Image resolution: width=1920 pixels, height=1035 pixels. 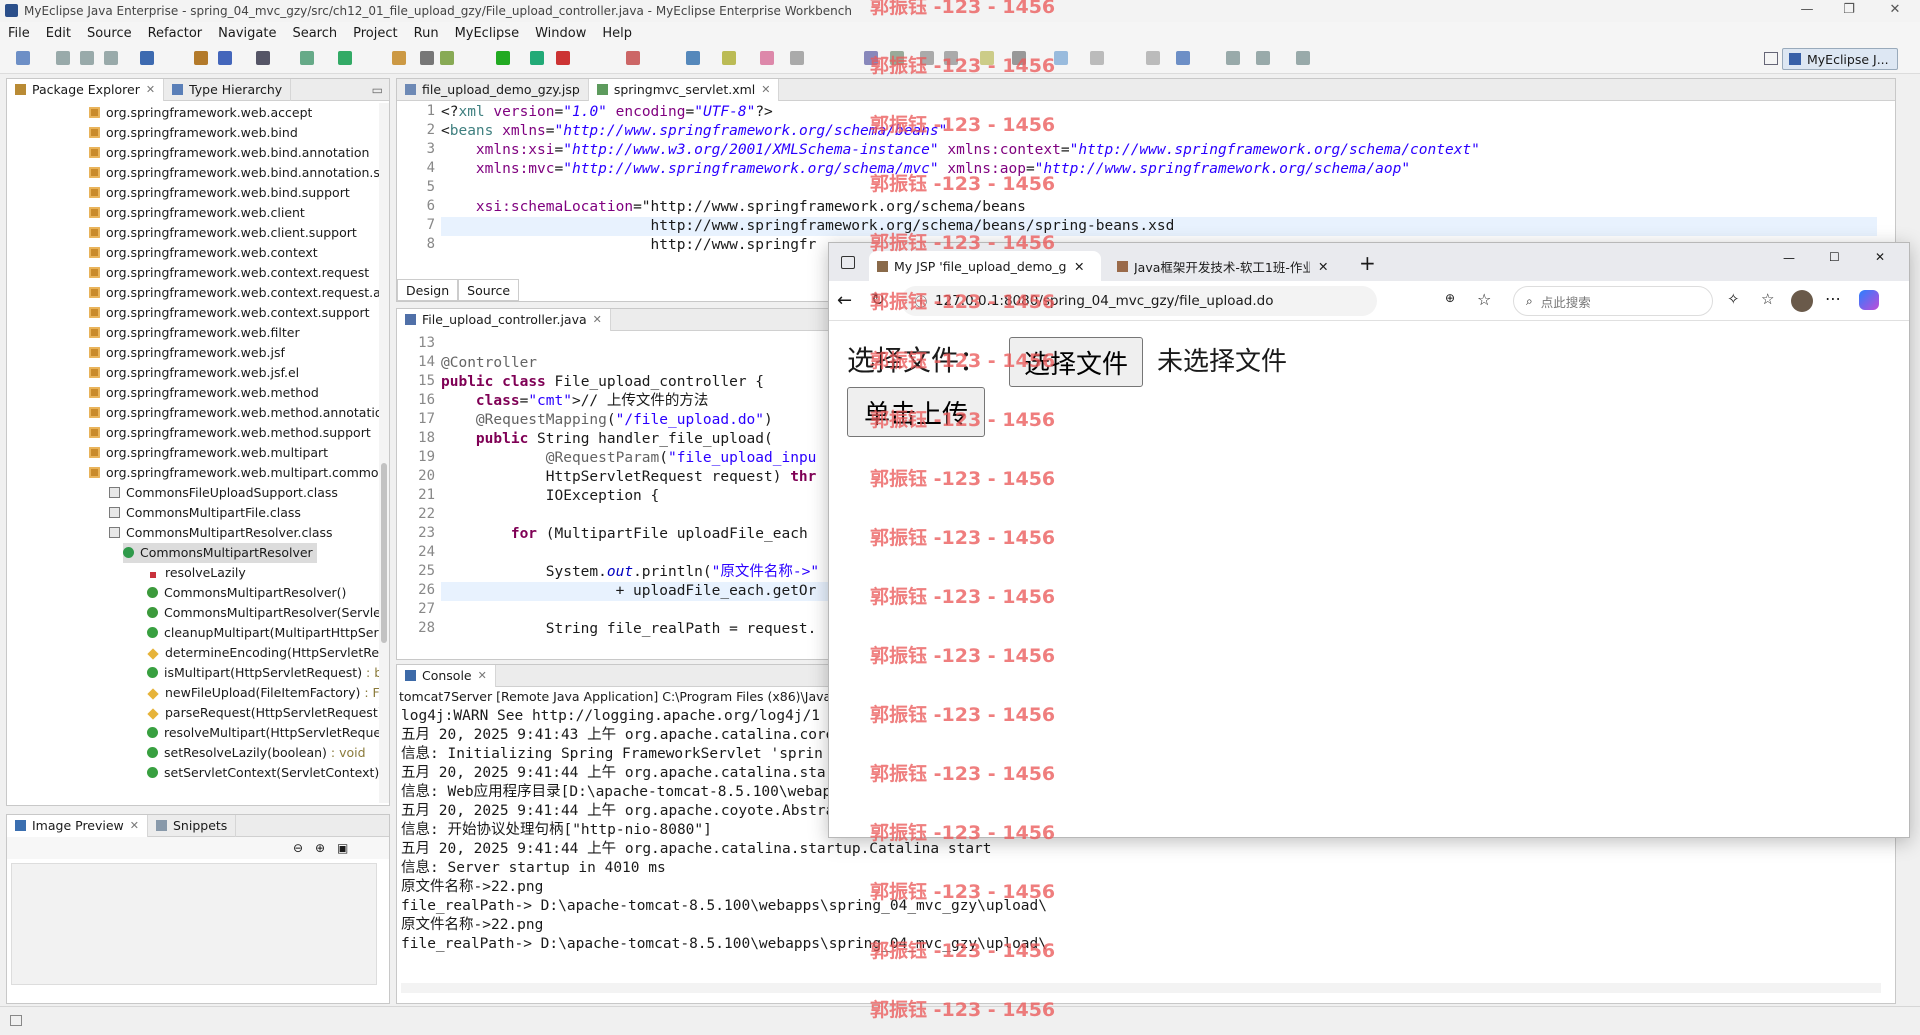 What do you see at coordinates (1613, 301) in the screenshot?
I see `browser-search-box: ⌕ 点此搜索` at bounding box center [1613, 301].